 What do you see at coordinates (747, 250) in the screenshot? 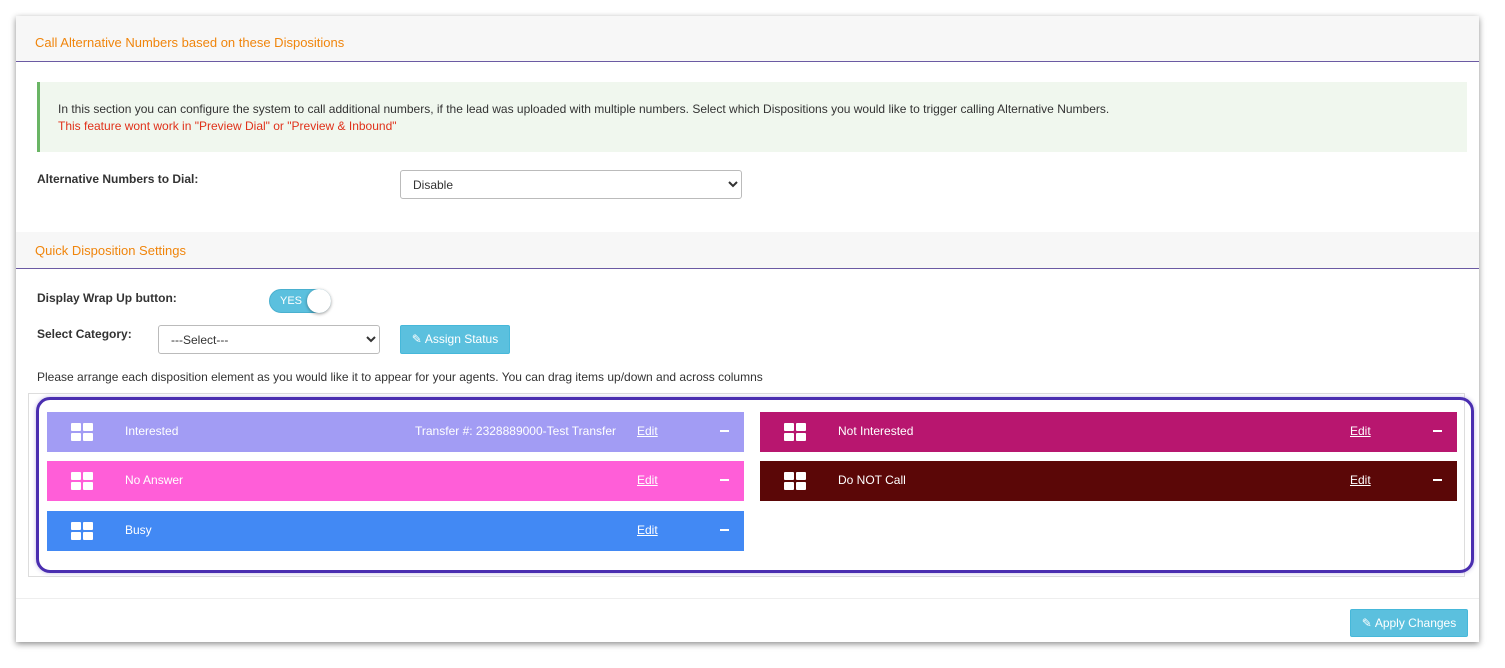
I see `quick-disposition-section-header: Quick Disposition Settings` at bounding box center [747, 250].